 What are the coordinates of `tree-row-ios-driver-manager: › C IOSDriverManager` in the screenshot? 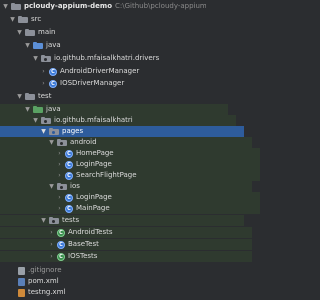 It's located at (122, 83).